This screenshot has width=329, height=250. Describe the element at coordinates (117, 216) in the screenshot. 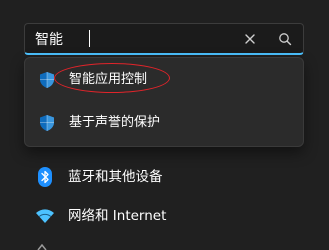

I see `nav-item-label: 网络和 Internet` at that location.